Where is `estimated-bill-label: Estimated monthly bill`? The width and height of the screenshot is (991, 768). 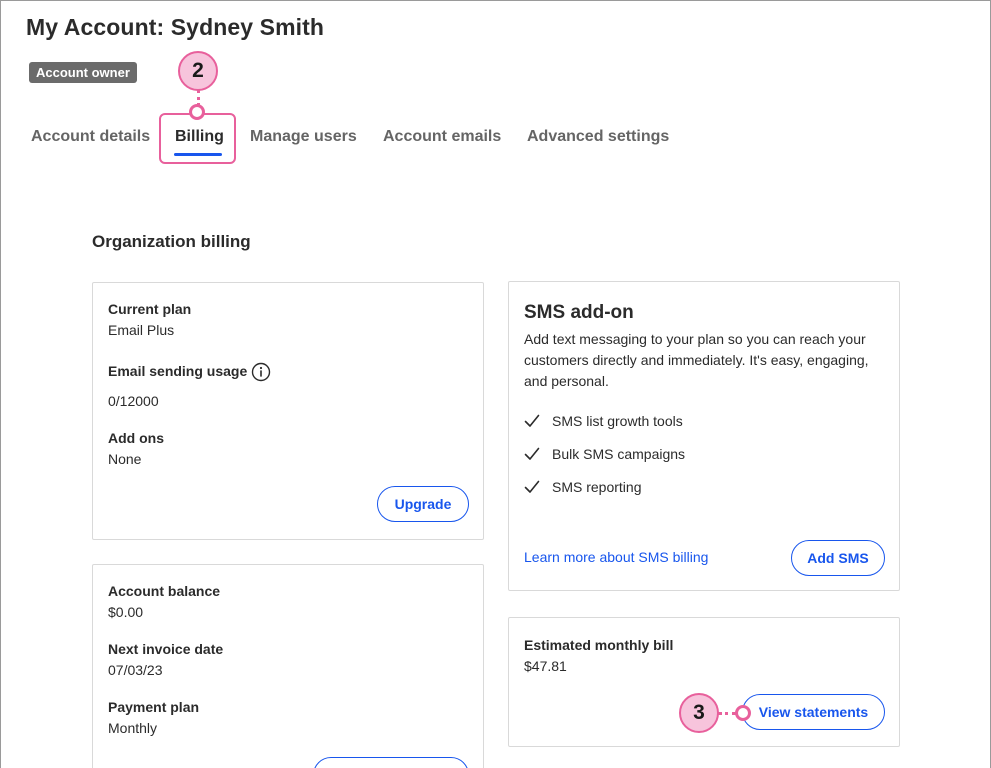
estimated-bill-label: Estimated monthly bill is located at coordinates (599, 645).